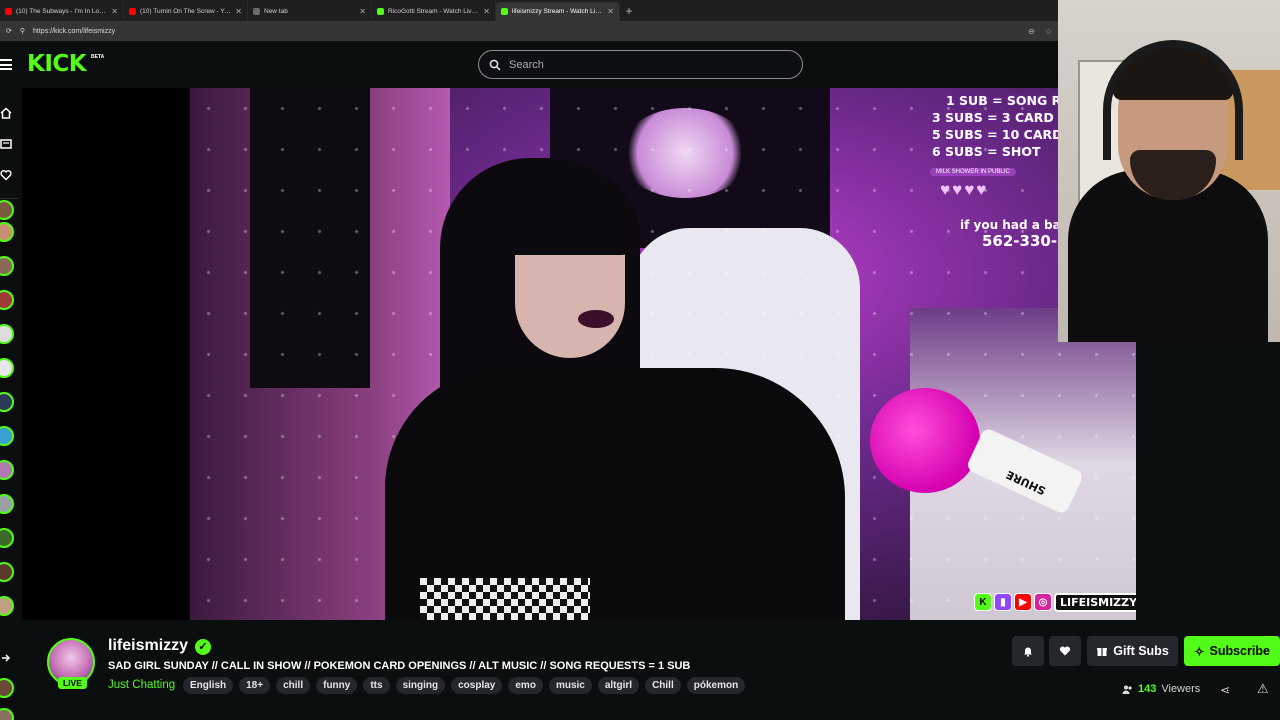 This screenshot has height=720, width=1280. I want to click on channel-name: lifeismizzy, so click(148, 646).